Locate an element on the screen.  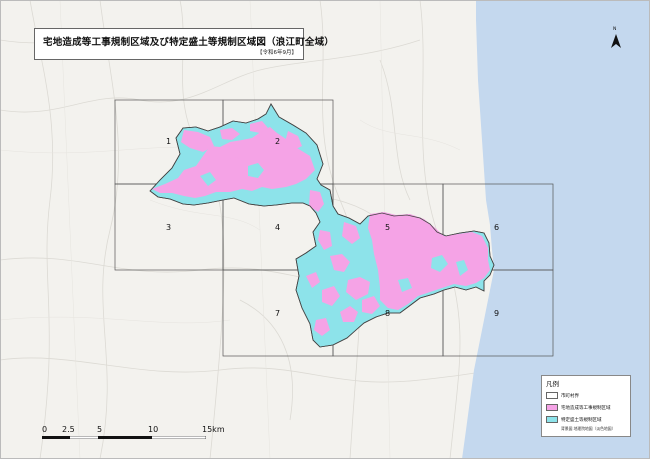
grid-label-4: 4 is located at coordinates (278, 227).